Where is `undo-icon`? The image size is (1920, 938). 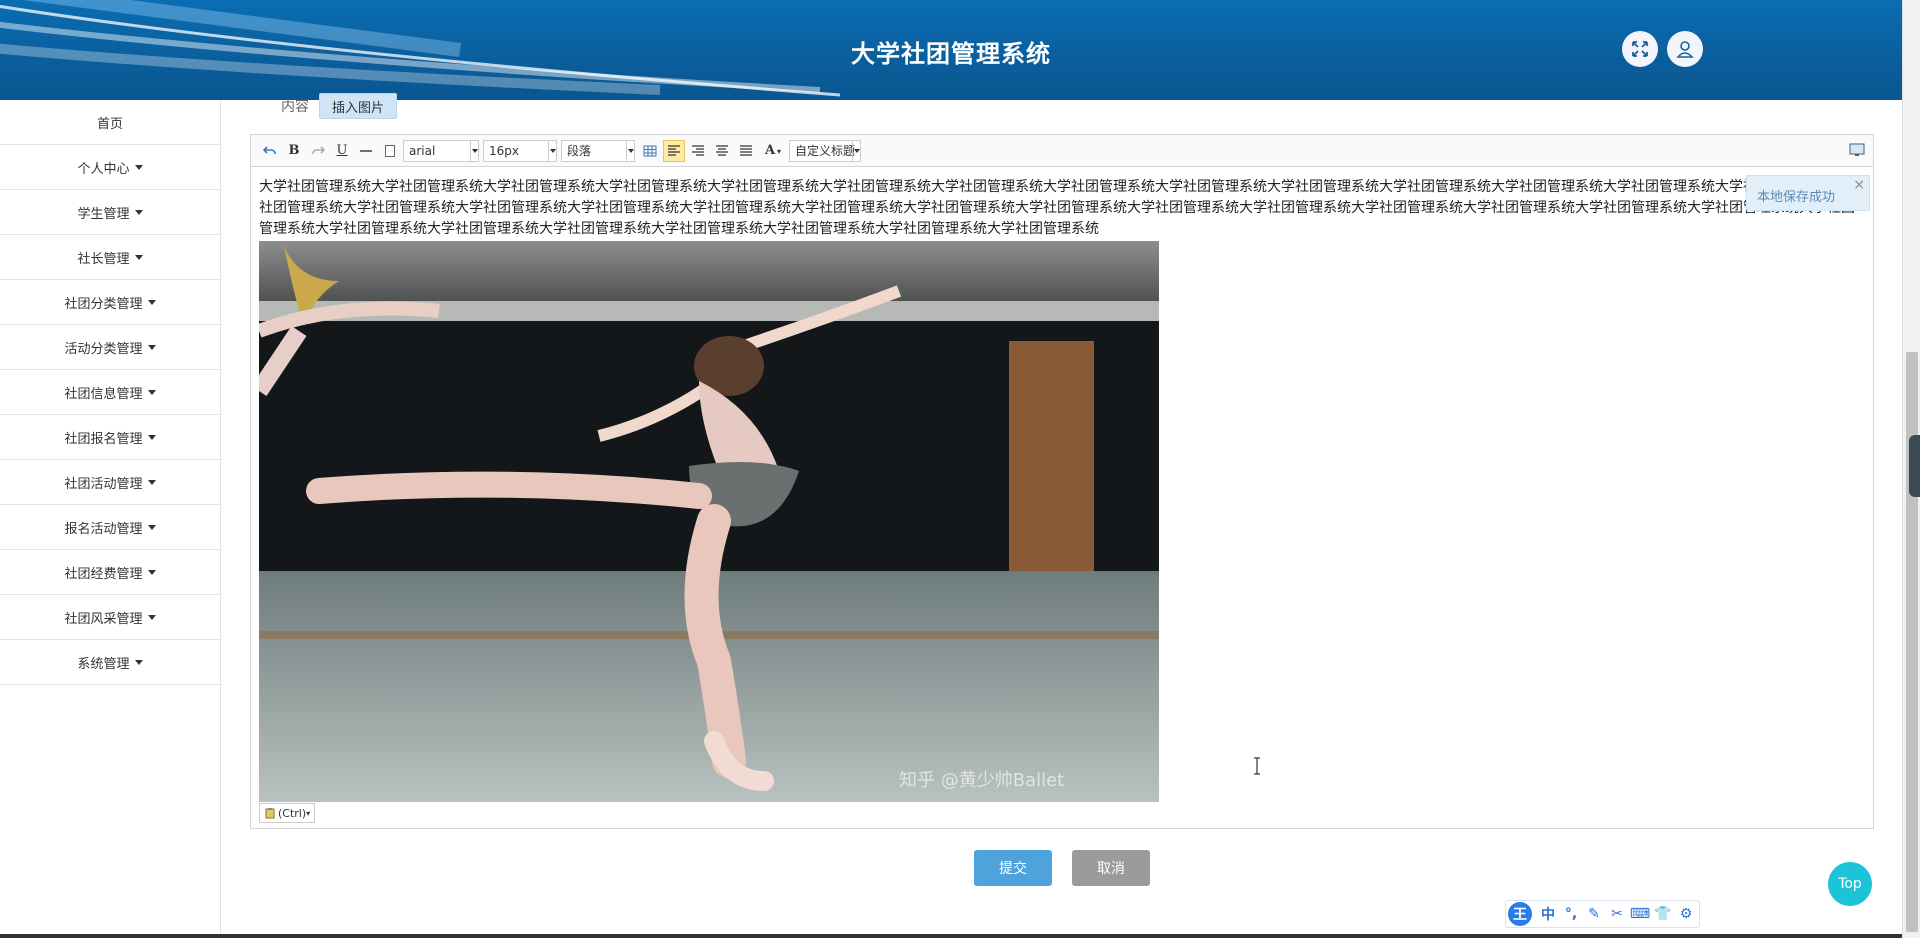
undo-icon is located at coordinates (269, 149).